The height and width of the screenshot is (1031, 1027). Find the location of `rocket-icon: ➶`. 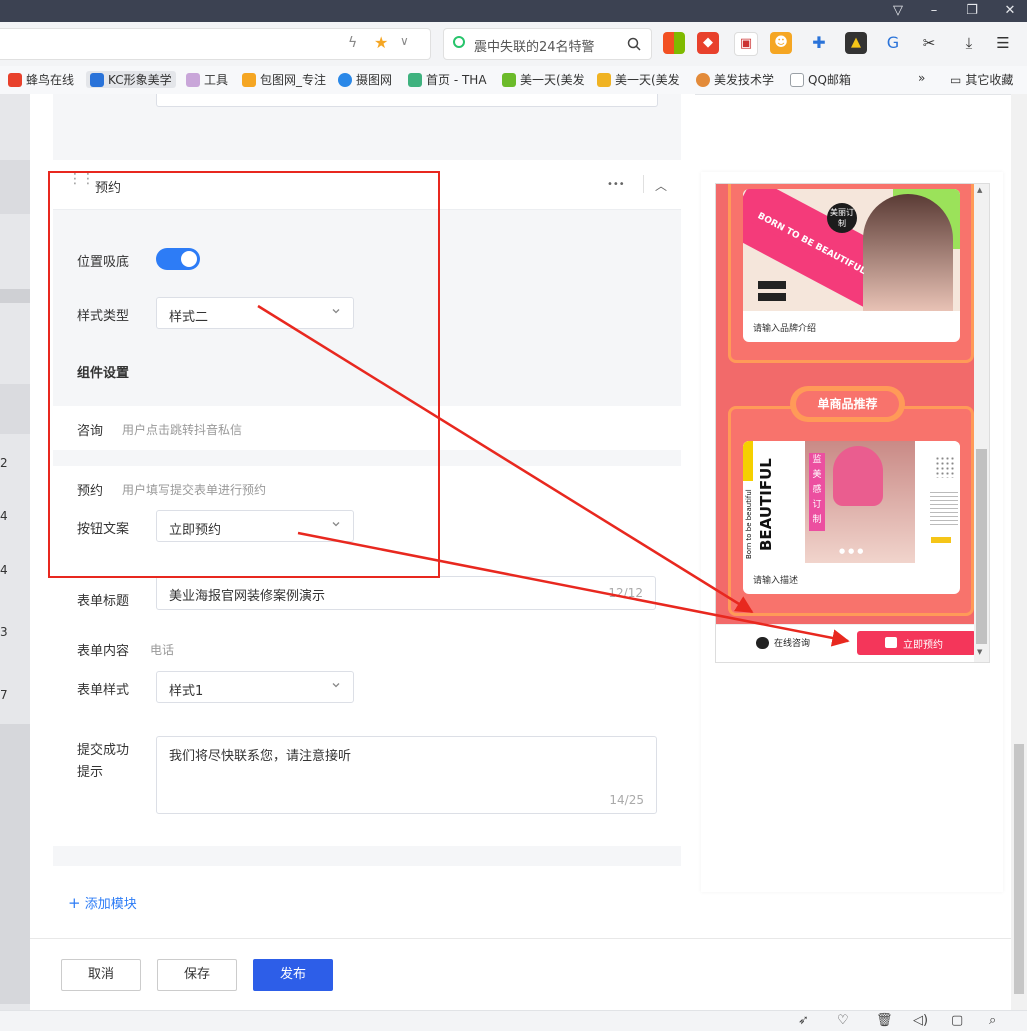

rocket-icon: ➶ is located at coordinates (803, 1020).